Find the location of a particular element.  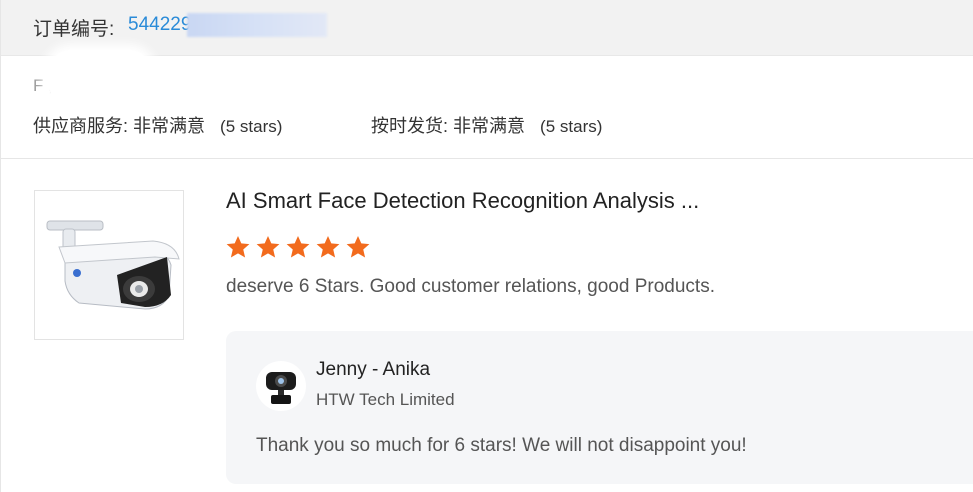

supplier-service-label: 供应商服务: is located at coordinates (81, 126).